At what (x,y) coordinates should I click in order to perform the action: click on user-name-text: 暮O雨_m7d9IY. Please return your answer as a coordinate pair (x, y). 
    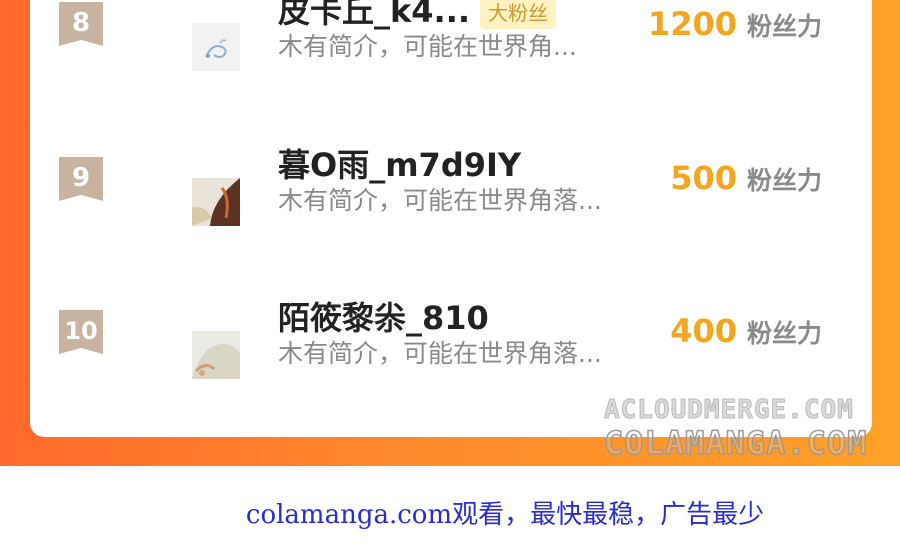
    Looking at the image, I should click on (400, 165).